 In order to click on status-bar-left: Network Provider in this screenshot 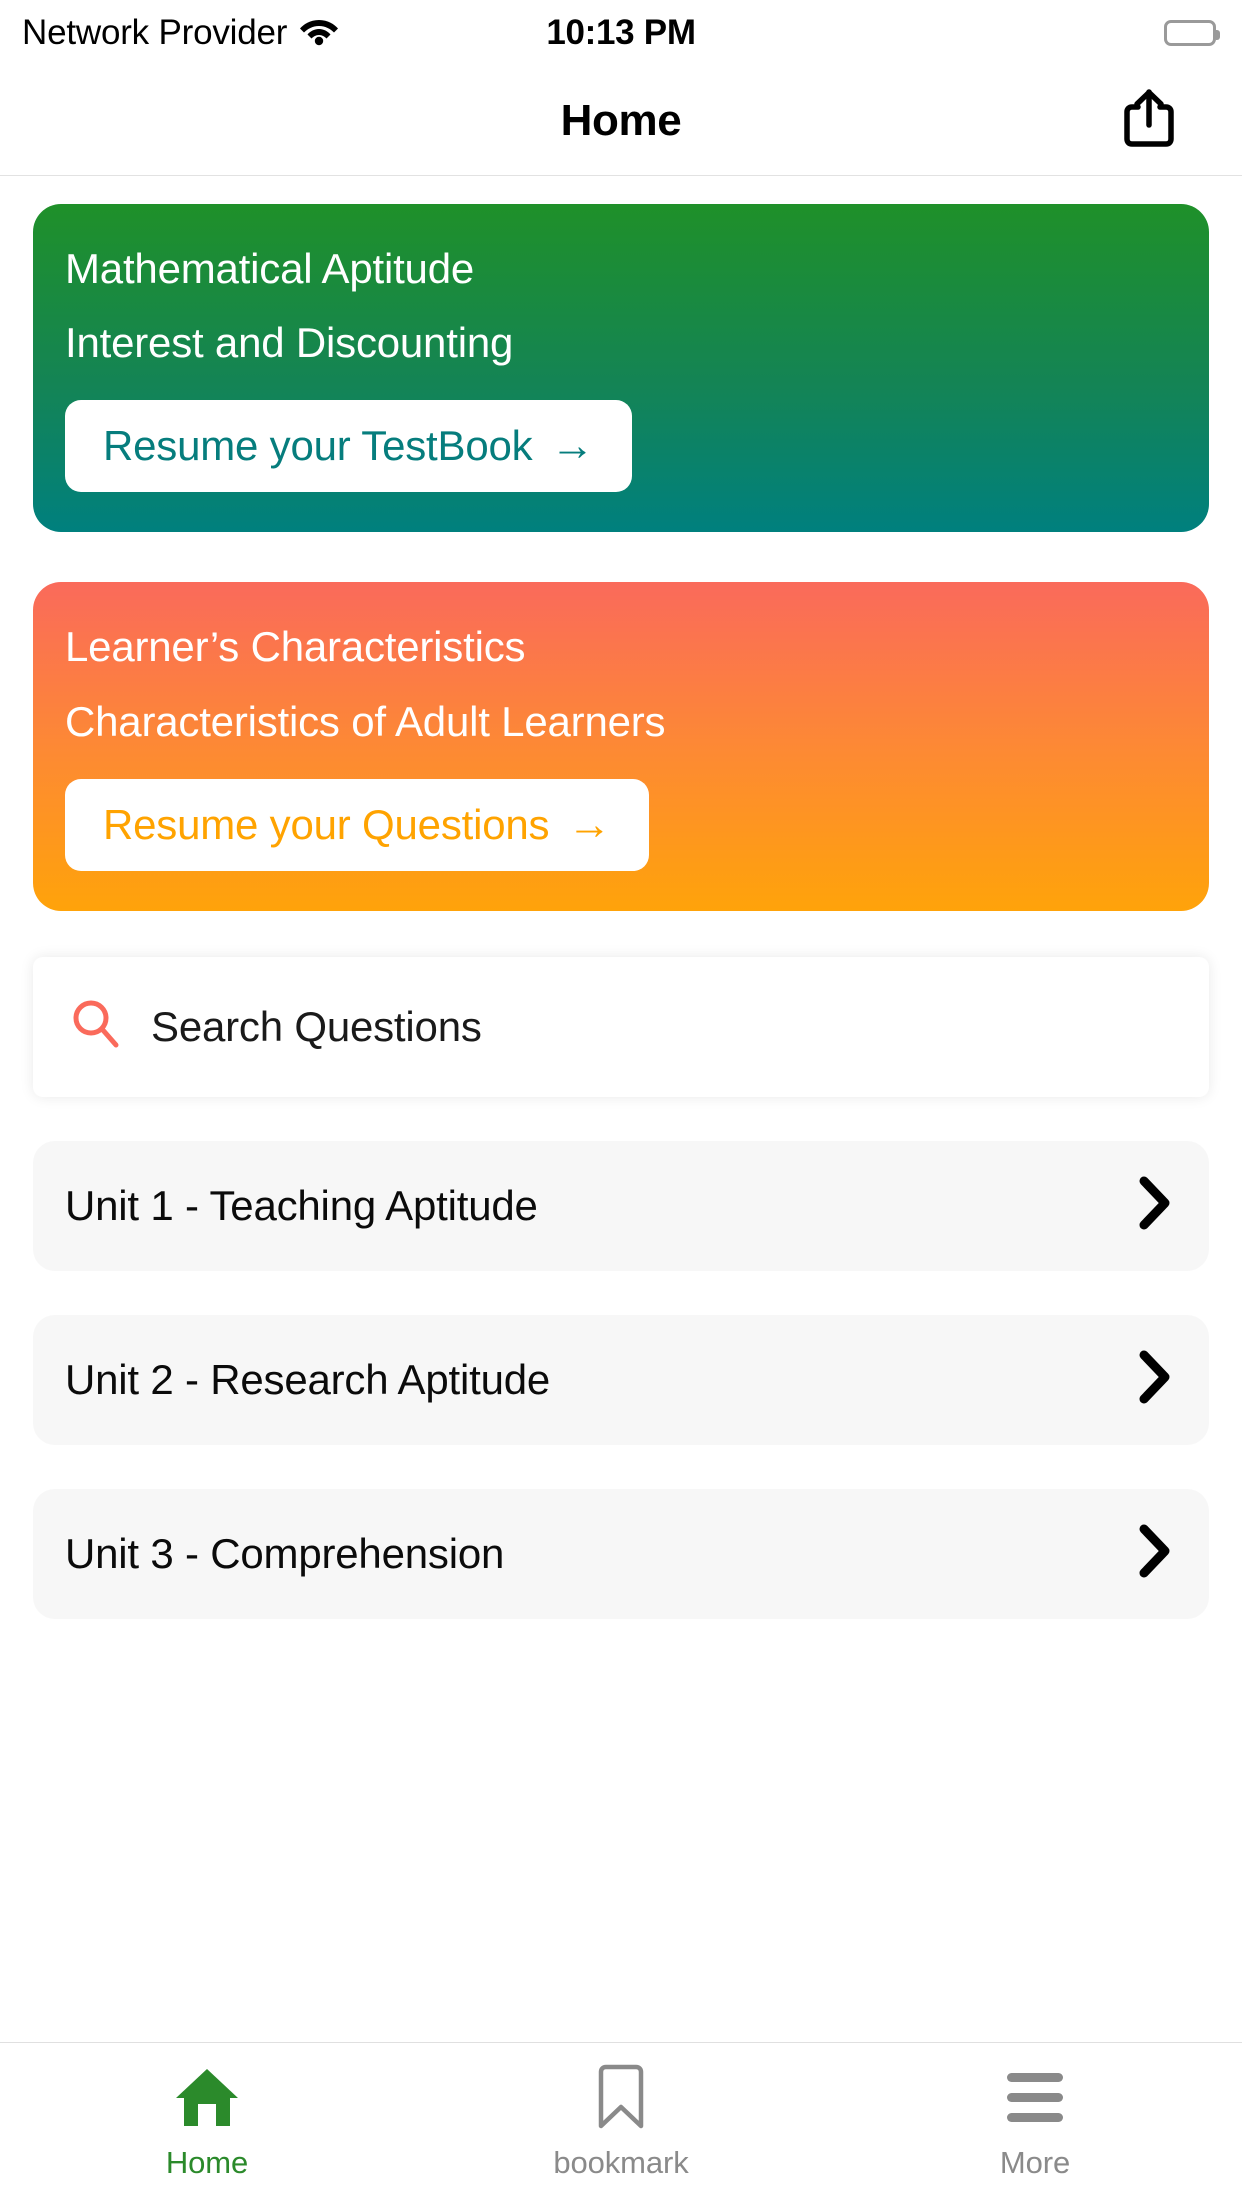, I will do `click(180, 33)`.